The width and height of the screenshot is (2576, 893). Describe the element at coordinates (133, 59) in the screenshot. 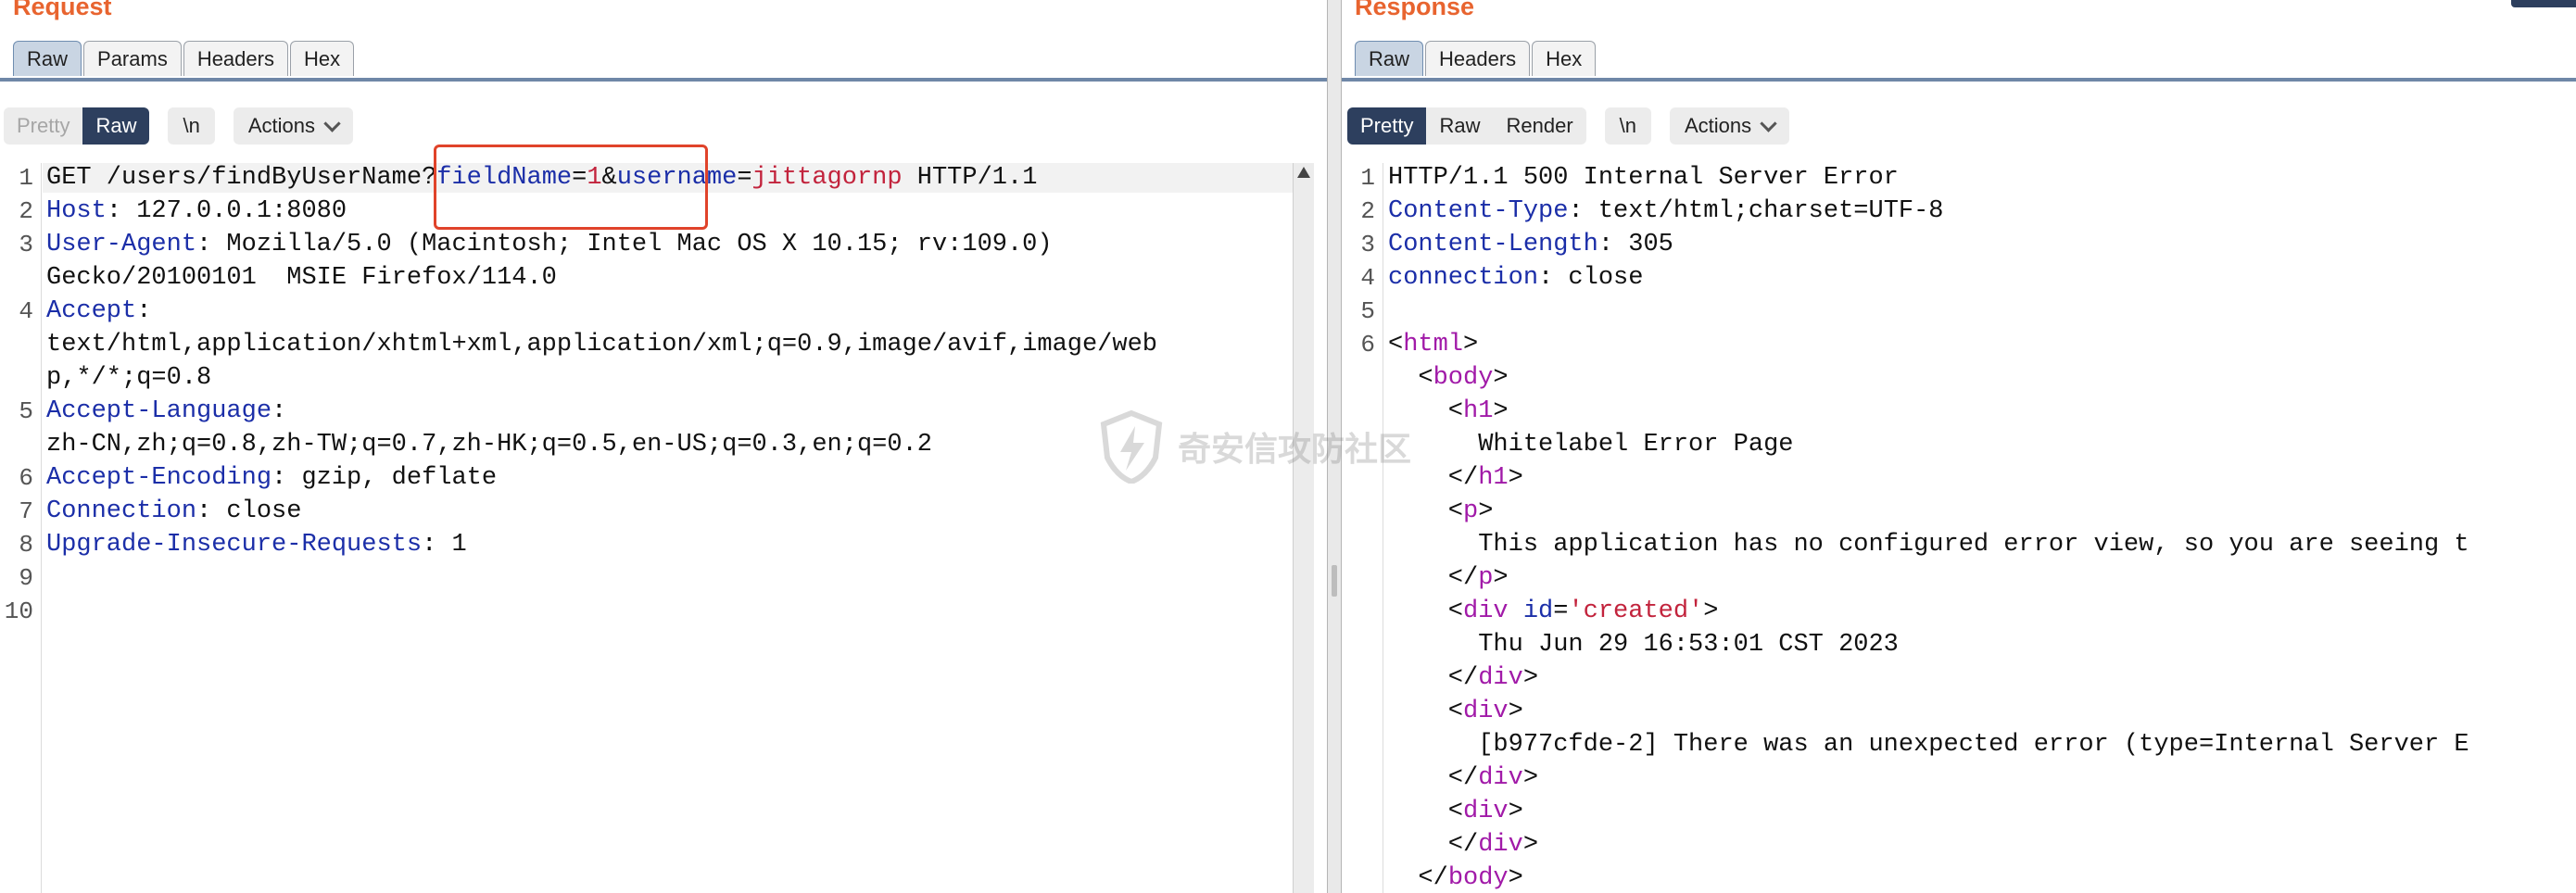

I see `tab-params: Params` at that location.